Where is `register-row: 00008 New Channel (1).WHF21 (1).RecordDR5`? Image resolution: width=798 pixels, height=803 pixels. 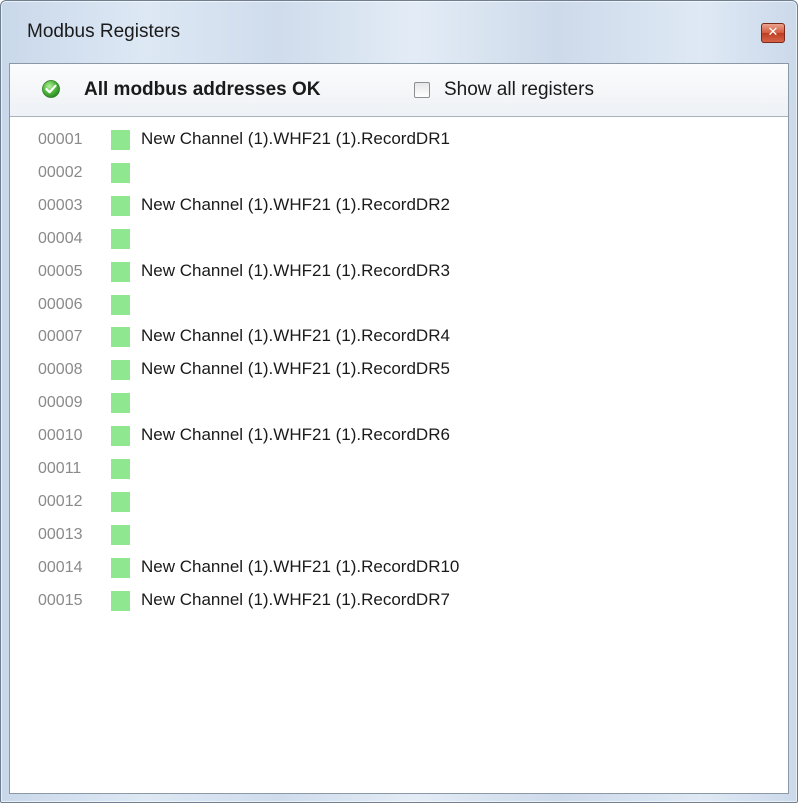 register-row: 00008 New Channel (1).WHF21 (1).RecordDR5 is located at coordinates (399, 370).